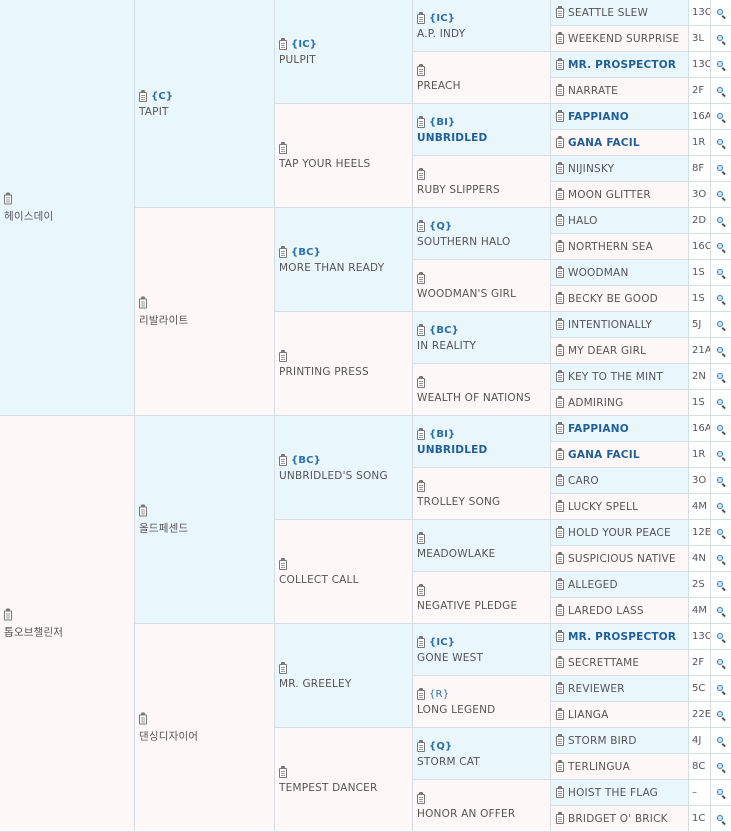  I want to click on horse-name: LONG LEGEND, so click(482, 710).